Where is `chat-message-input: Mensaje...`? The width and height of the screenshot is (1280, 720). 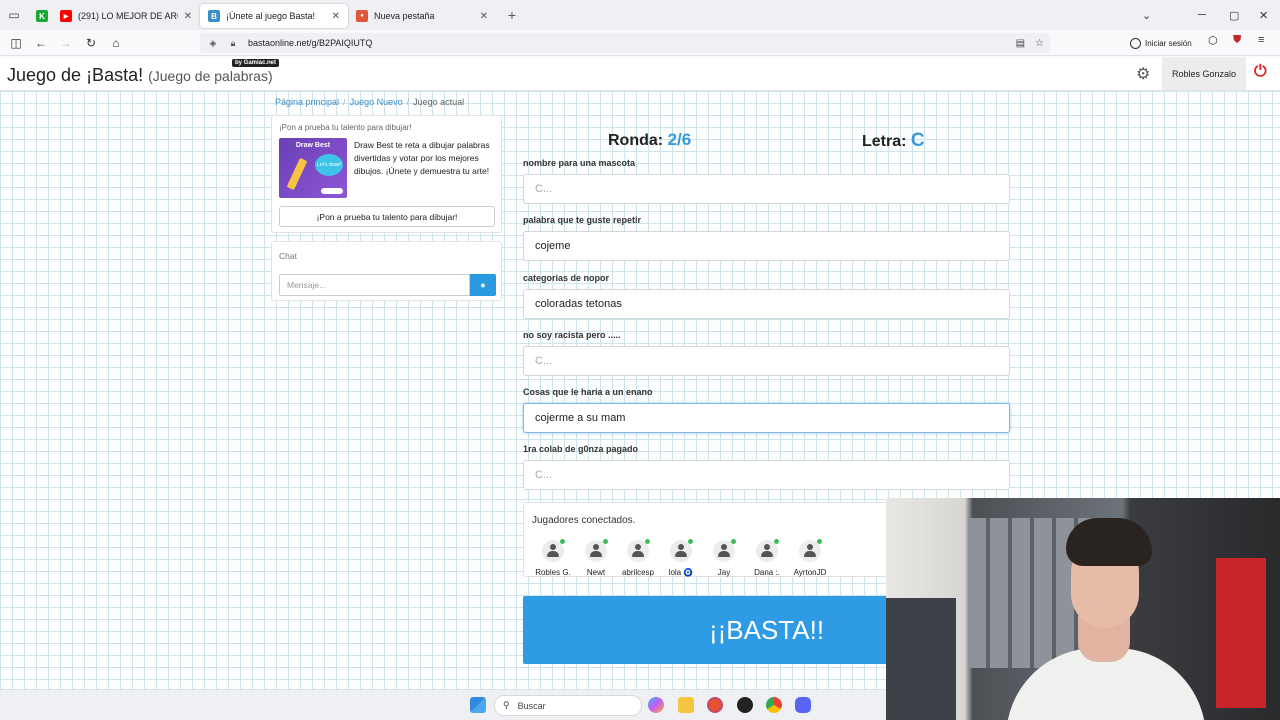 chat-message-input: Mensaje... is located at coordinates (374, 285).